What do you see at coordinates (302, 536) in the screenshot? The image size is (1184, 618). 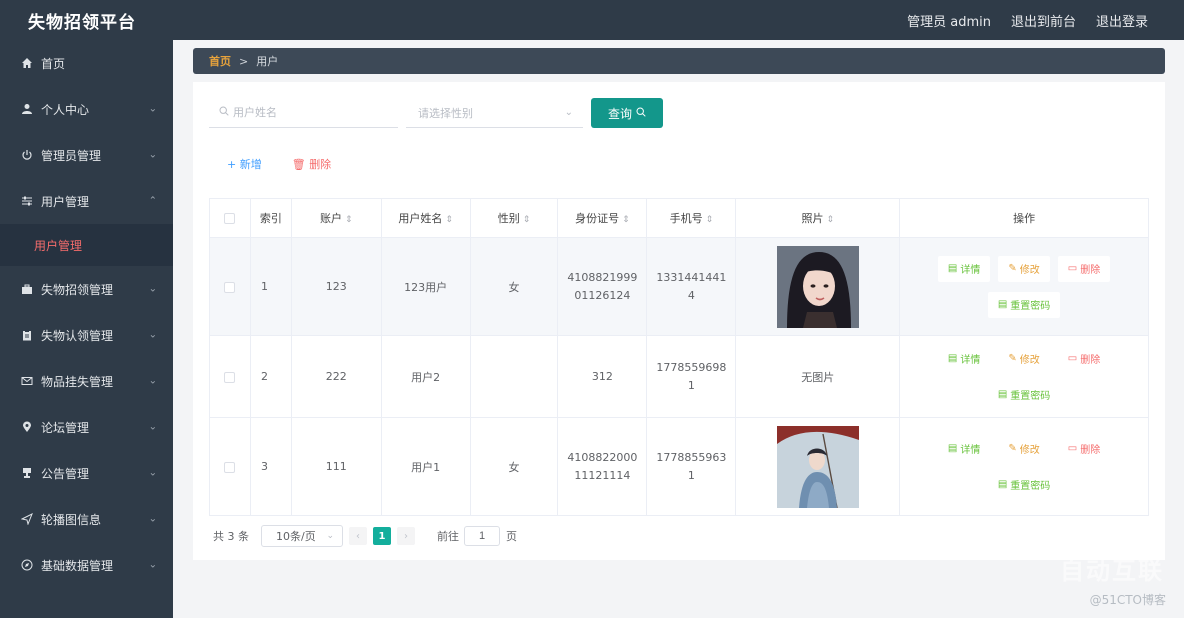 I see `page-size-select: 10条/页 ⌄` at bounding box center [302, 536].